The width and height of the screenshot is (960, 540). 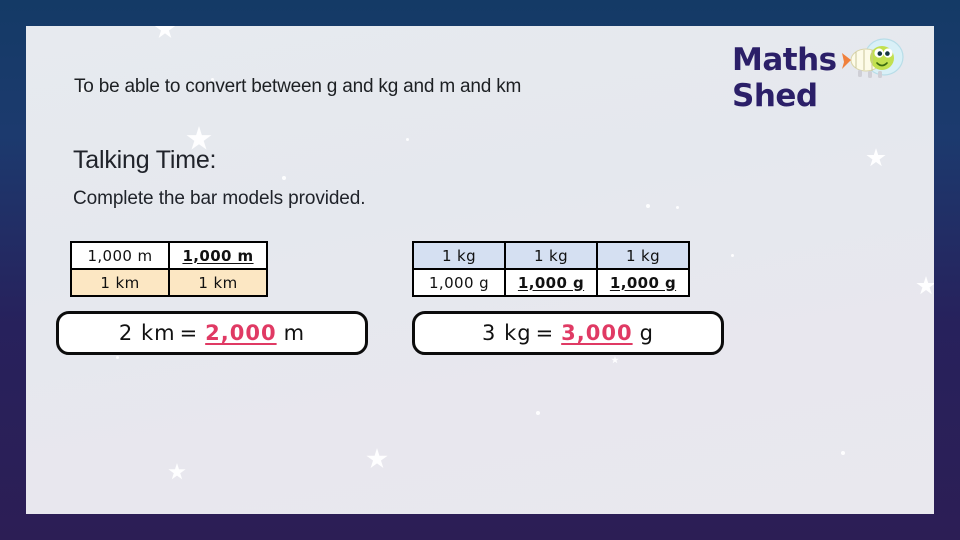 I want to click on bar-model-top-row: 1 kg 1 kg 1 kg, so click(x=551, y=255).